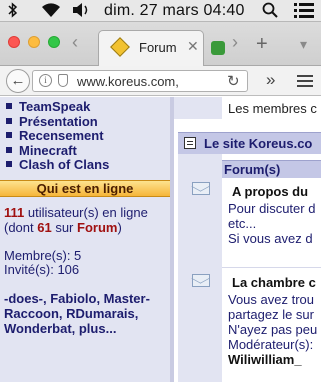 The width and height of the screenshot is (321, 382). Describe the element at coordinates (271, 169) in the screenshot. I see `forums-column-header: Forum(s)` at that location.